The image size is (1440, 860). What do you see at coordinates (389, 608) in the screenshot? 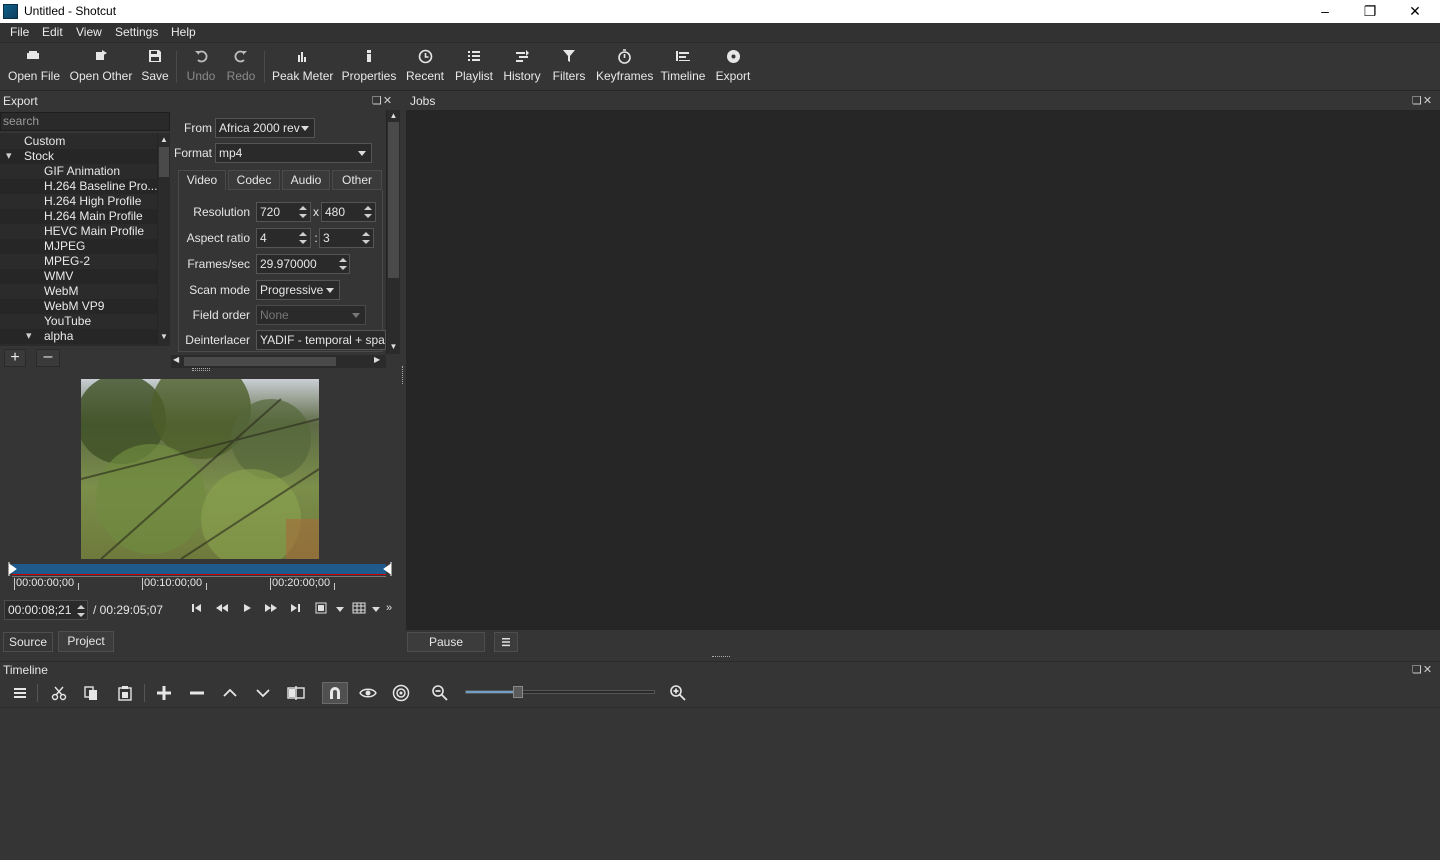
I see `more-controls-icon: »` at bounding box center [389, 608].